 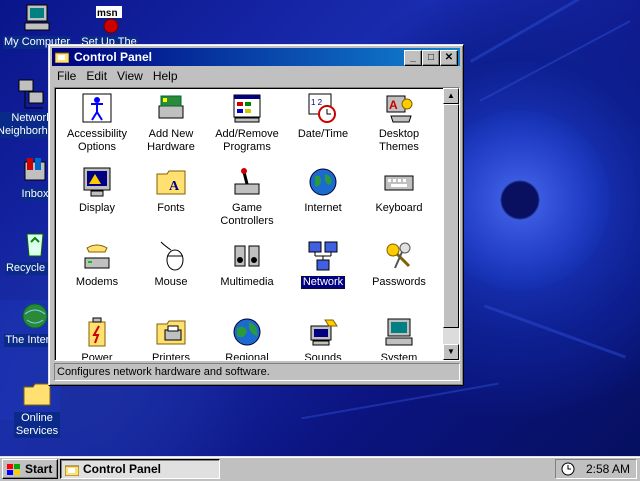 What do you see at coordinates (323, 282) in the screenshot?
I see `item-label: Network` at bounding box center [323, 282].